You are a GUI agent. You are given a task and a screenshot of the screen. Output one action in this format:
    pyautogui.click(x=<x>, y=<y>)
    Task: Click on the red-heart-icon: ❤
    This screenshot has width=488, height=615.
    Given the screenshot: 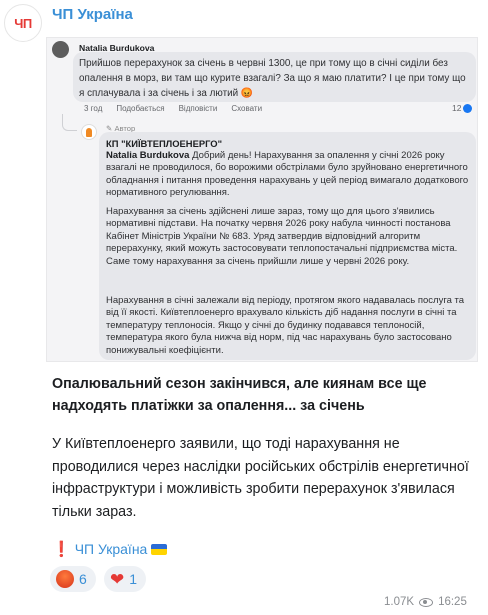 What is the action you would take?
    pyautogui.click(x=117, y=579)
    